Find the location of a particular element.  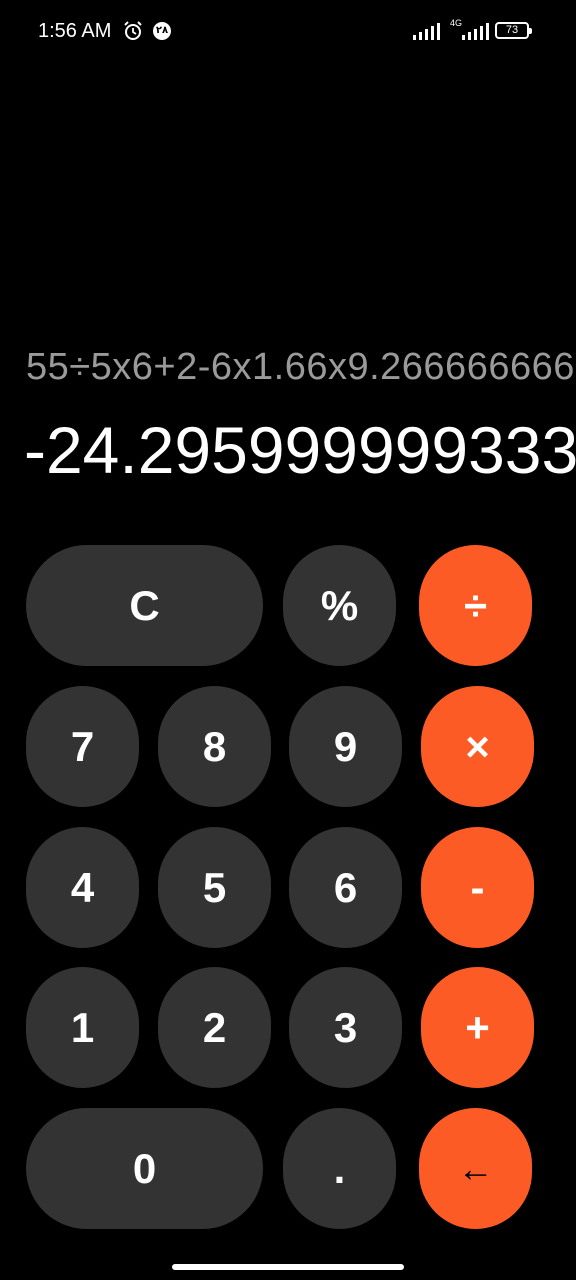

digit-label: 8 is located at coordinates (214, 746).